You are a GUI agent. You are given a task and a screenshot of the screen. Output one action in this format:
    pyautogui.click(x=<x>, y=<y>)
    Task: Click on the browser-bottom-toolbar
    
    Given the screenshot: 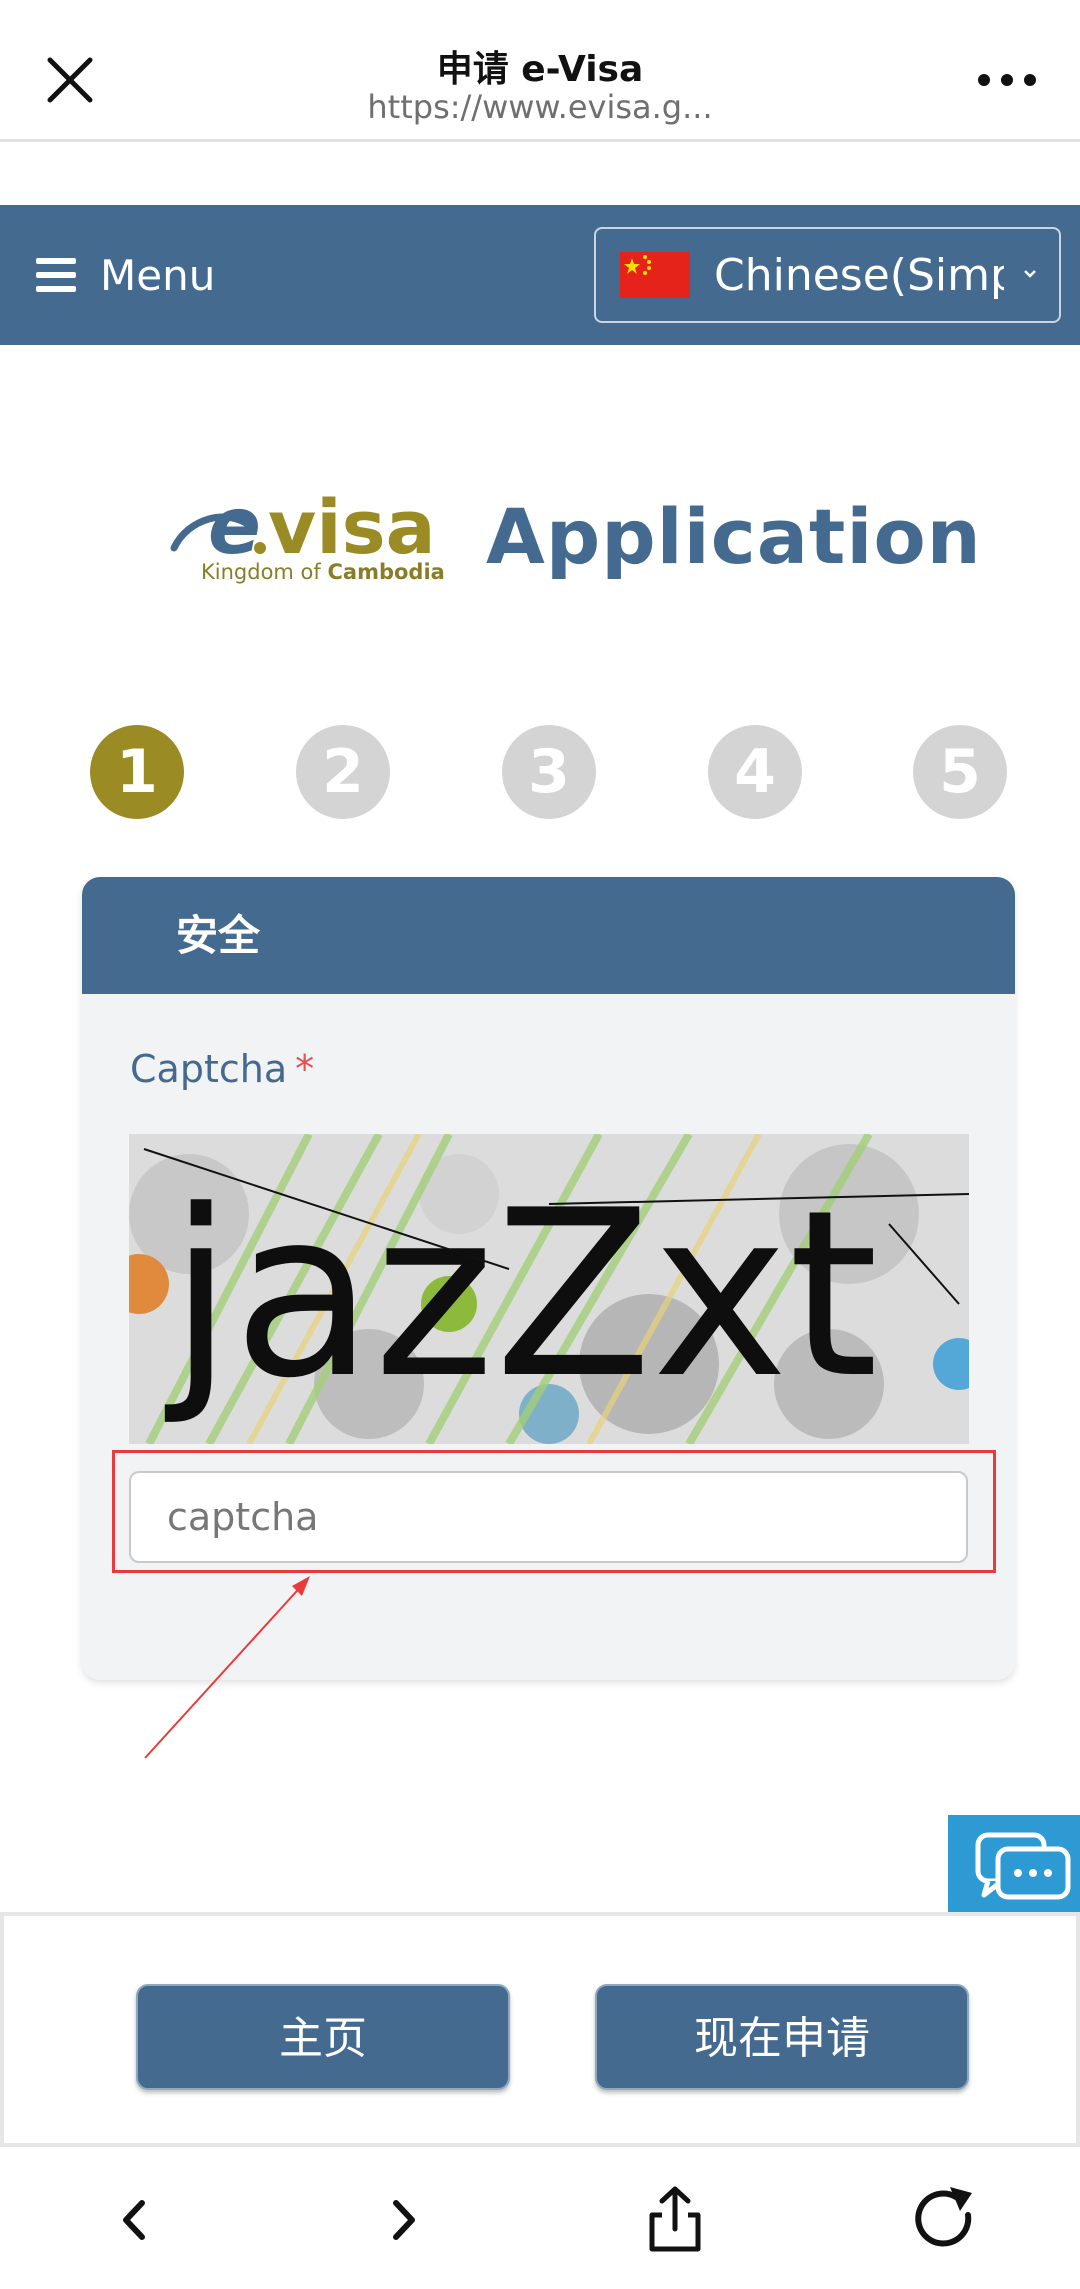 What is the action you would take?
    pyautogui.click(x=540, y=2222)
    